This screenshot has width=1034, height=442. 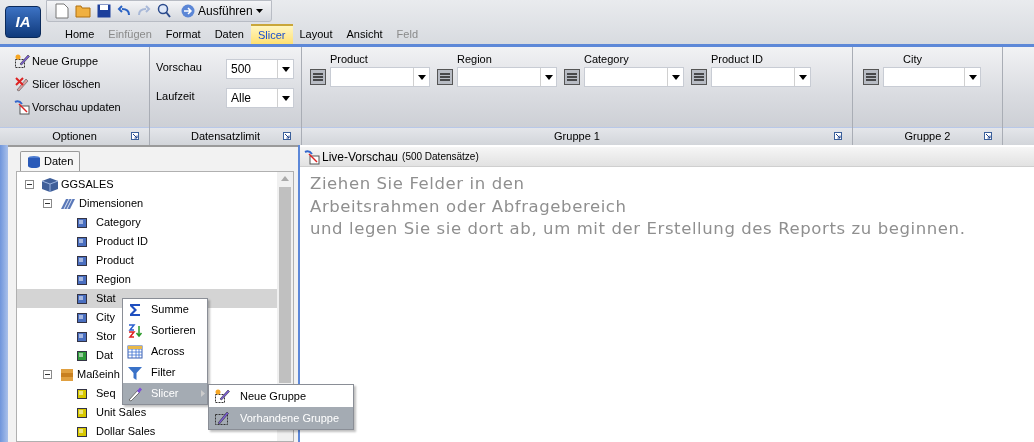 What do you see at coordinates (164, 11) in the screenshot?
I see `search-icon` at bounding box center [164, 11].